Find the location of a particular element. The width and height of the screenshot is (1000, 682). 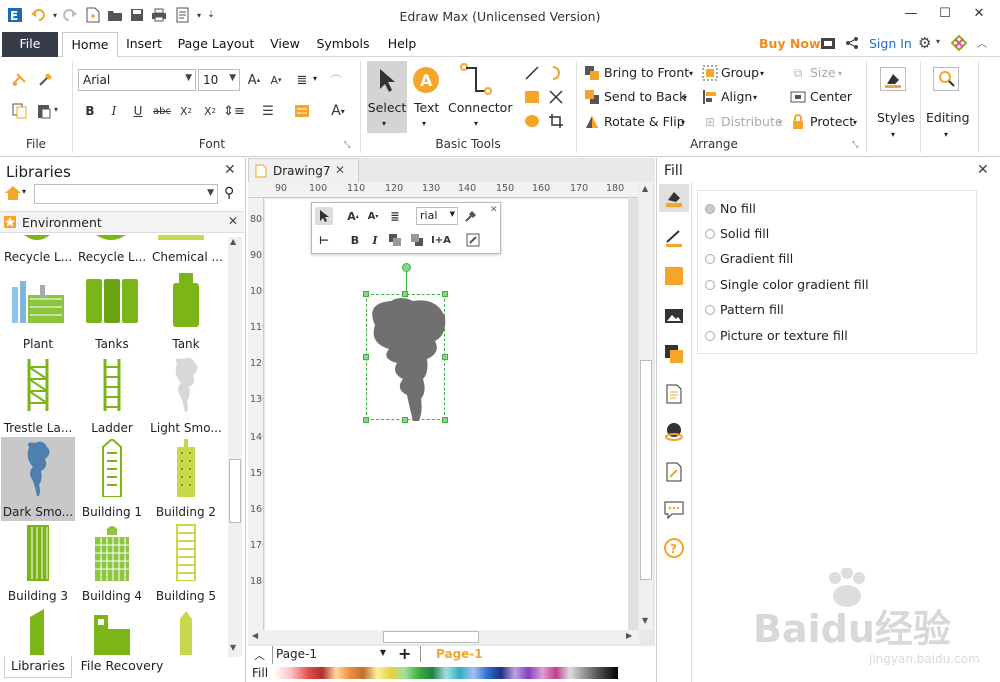

mini-text-color-icon: I+A is located at coordinates (441, 240).